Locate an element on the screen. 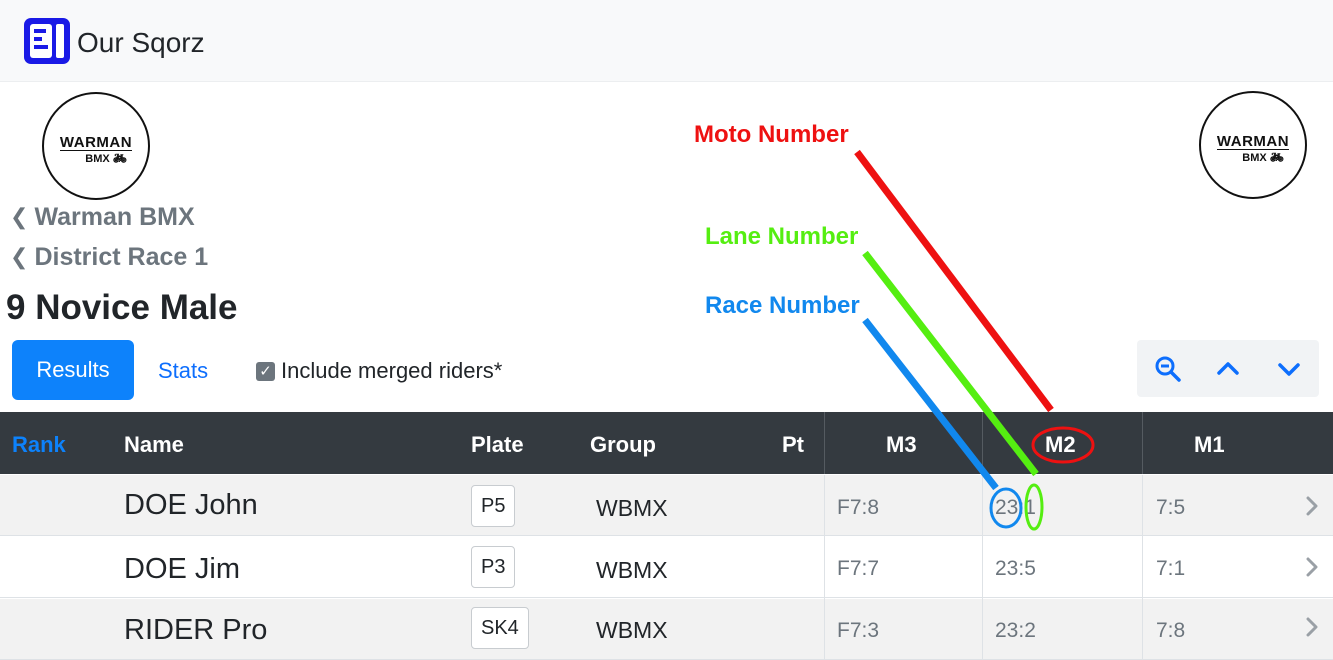 The width and height of the screenshot is (1333, 660). app-title: Our Sqorz is located at coordinates (141, 43).